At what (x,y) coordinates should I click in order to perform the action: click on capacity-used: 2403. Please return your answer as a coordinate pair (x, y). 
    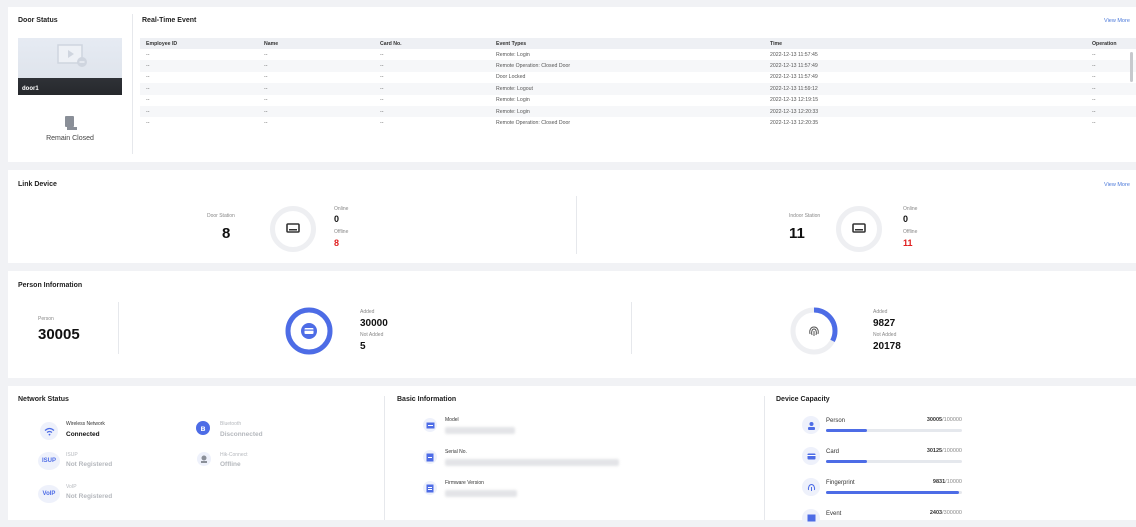
    Looking at the image, I should click on (936, 513).